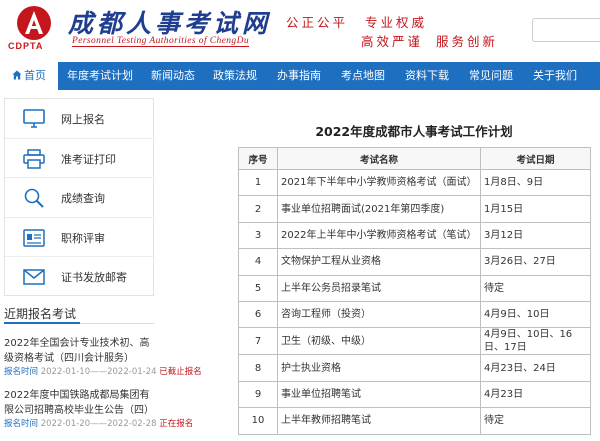 The image size is (600, 441). Describe the element at coordinates (379, 288) in the screenshot. I see `row-exam-name: 上半年公务员招录笔试` at that location.